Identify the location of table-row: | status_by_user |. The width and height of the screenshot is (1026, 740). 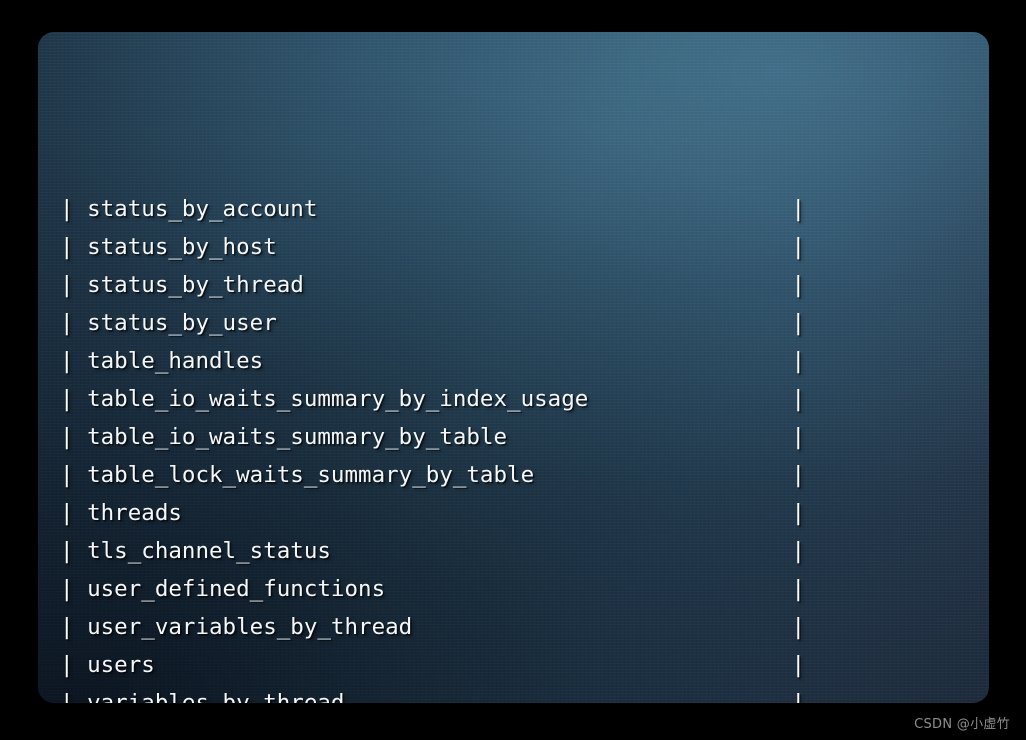
(524, 323).